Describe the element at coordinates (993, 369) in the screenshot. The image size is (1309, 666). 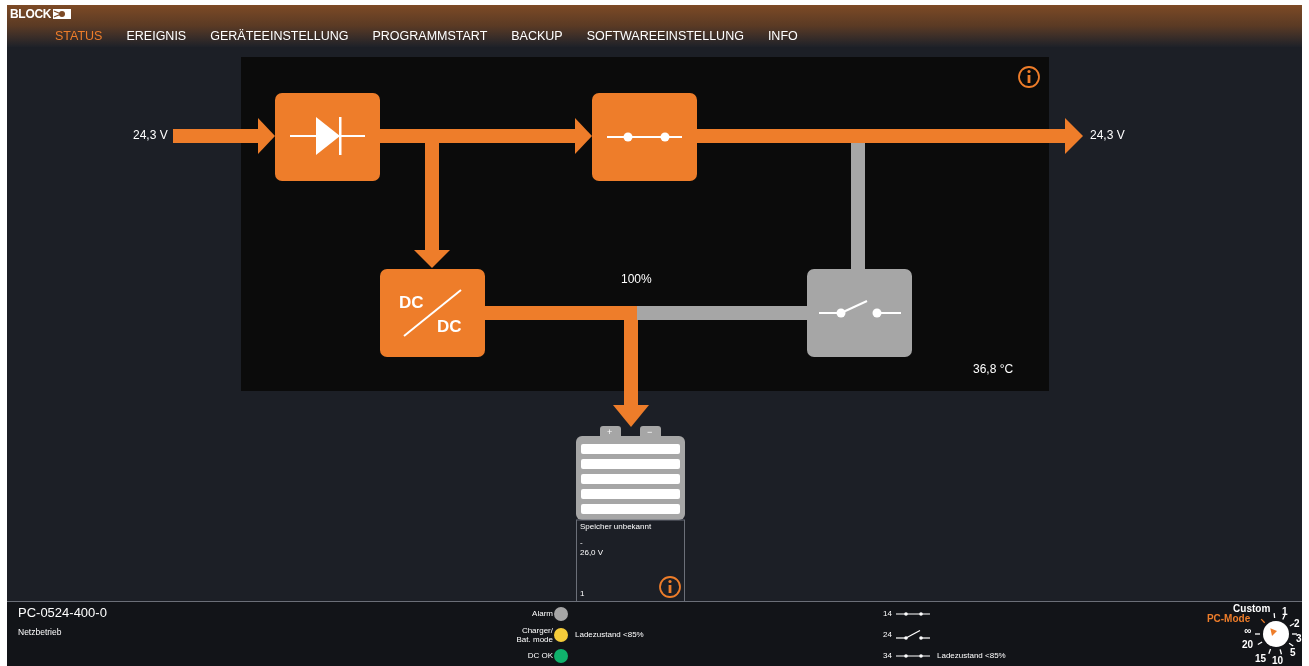
I see `temperature-label: 36,8 °C` at that location.